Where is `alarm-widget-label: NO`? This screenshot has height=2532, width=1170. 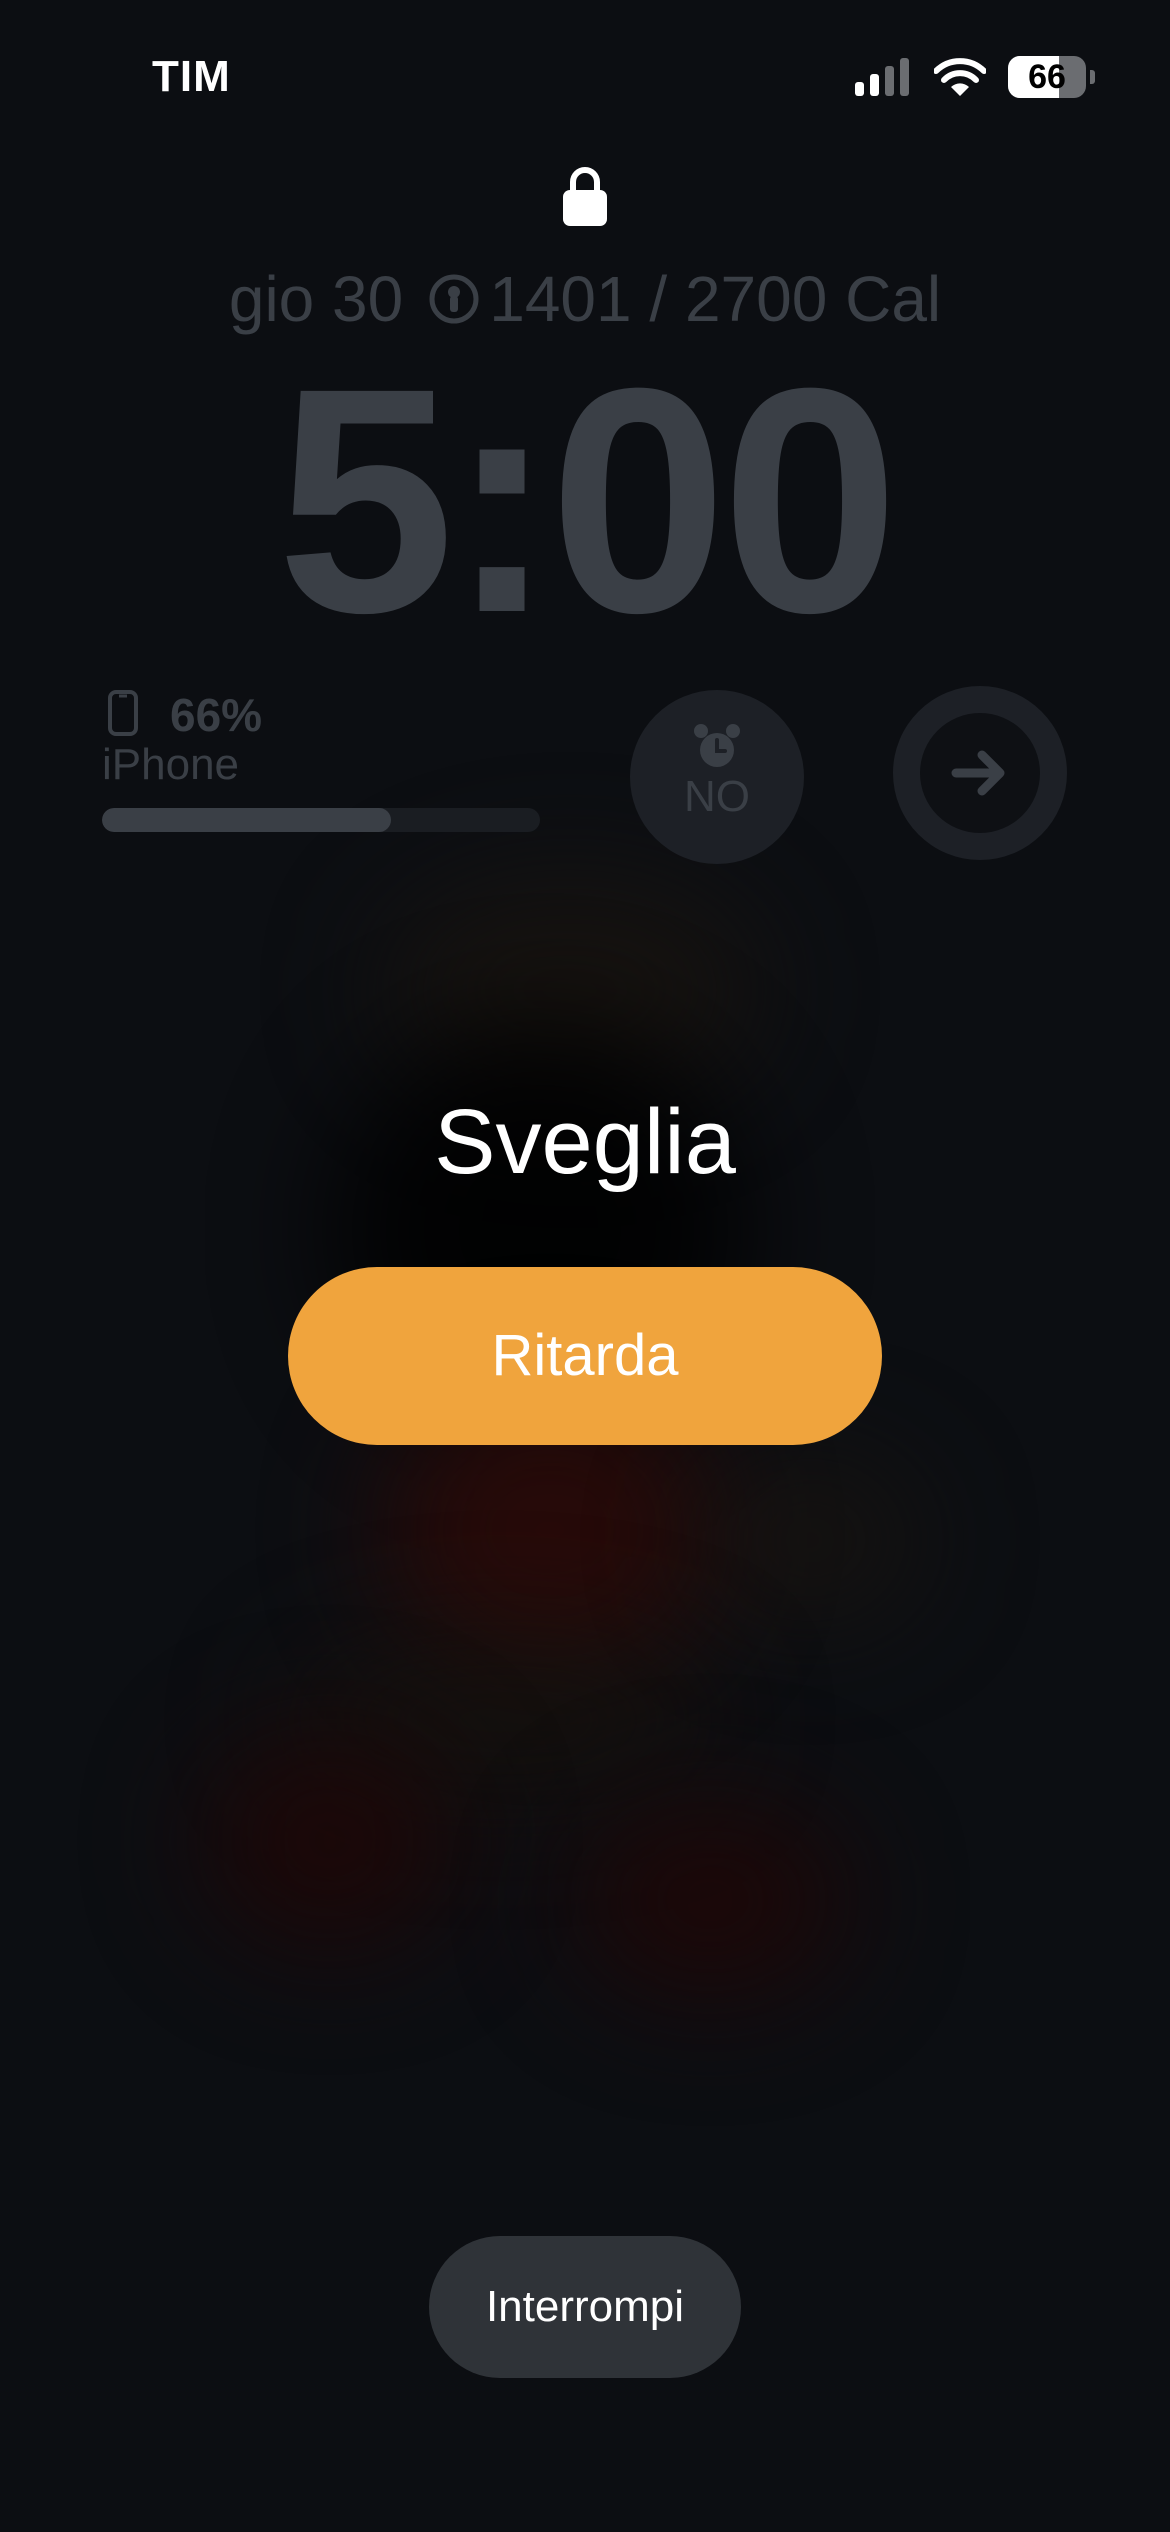
alarm-widget-label: NO is located at coordinates (717, 796).